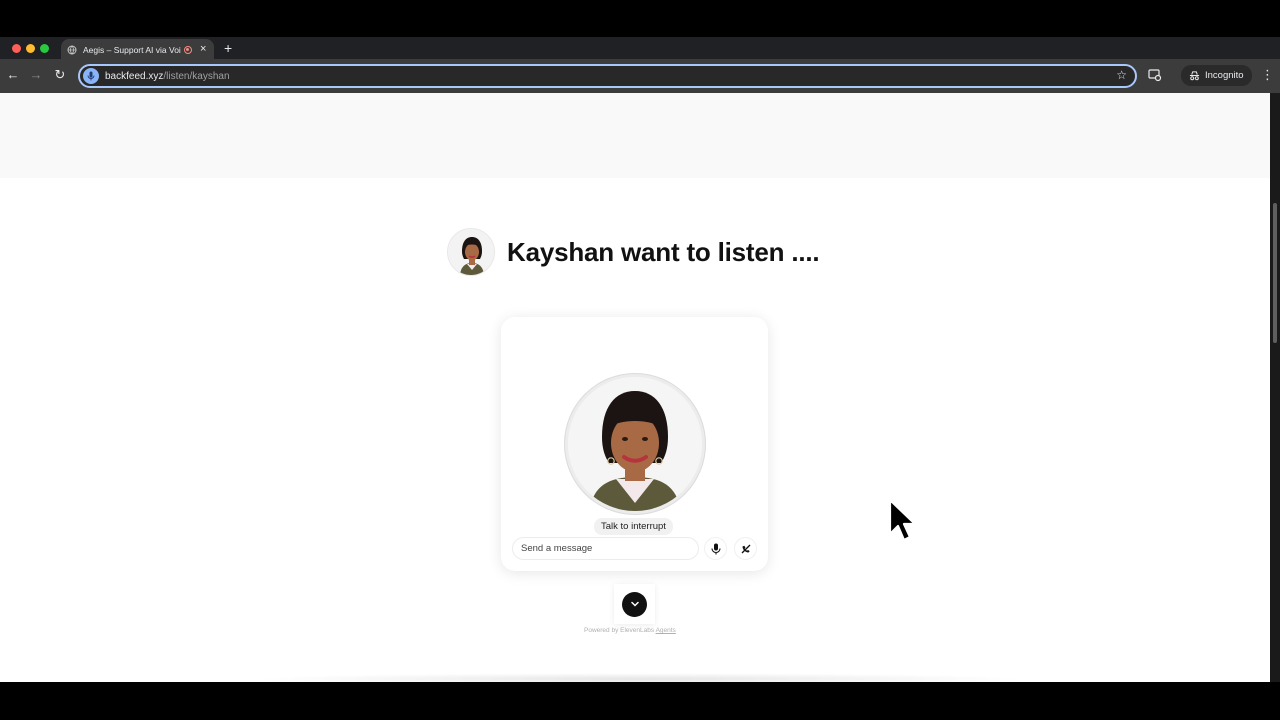 The image size is (1280, 720). I want to click on status-badge: Talk to interrupt, so click(633, 526).